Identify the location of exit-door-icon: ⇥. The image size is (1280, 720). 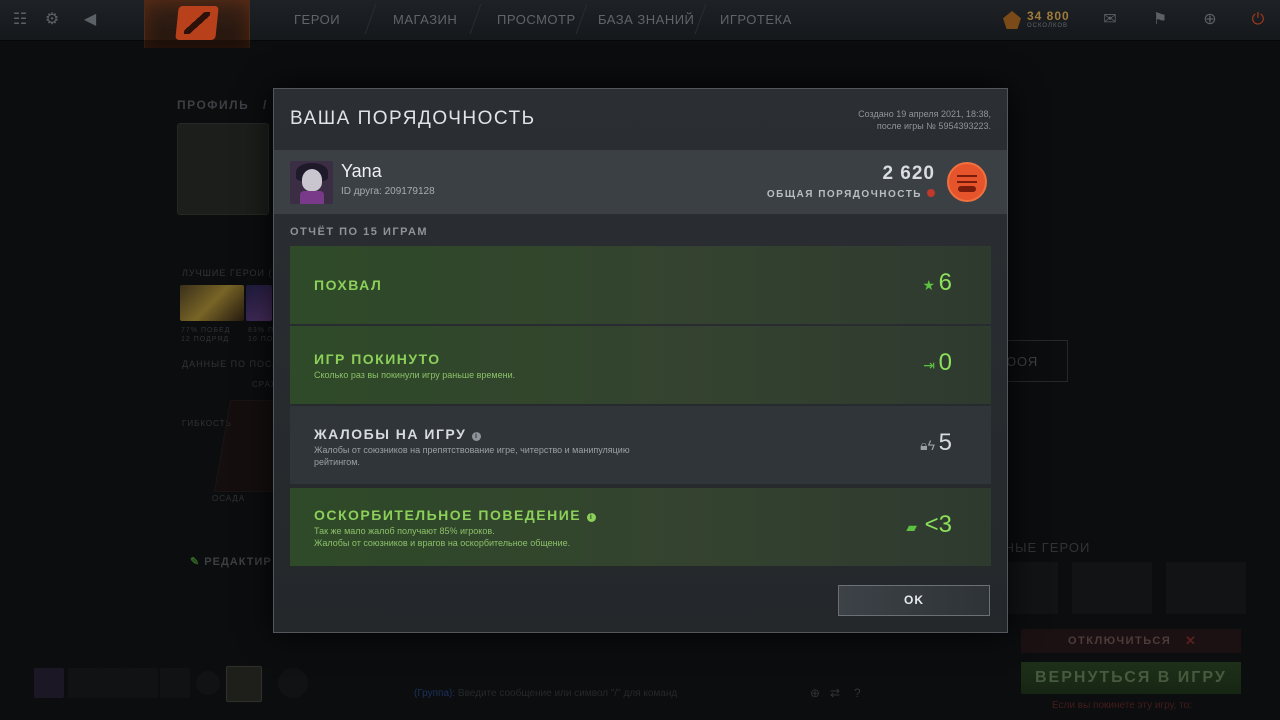
(929, 365).